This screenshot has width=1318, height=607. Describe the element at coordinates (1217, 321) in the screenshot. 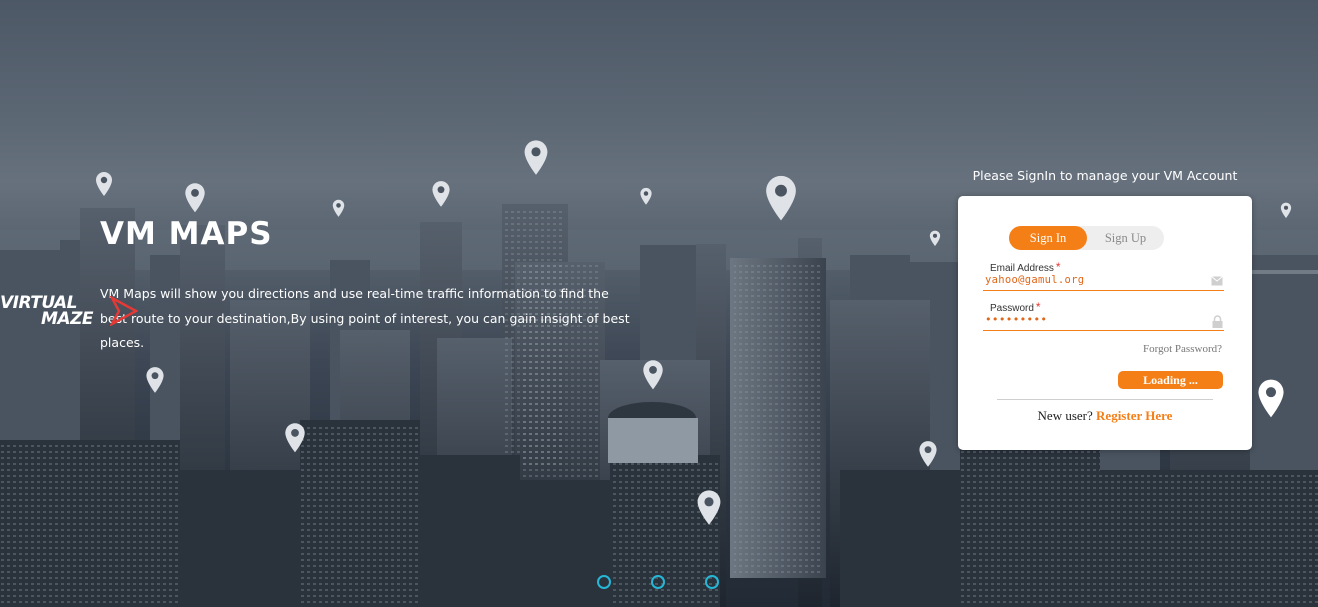

I see `lock-icon` at that location.